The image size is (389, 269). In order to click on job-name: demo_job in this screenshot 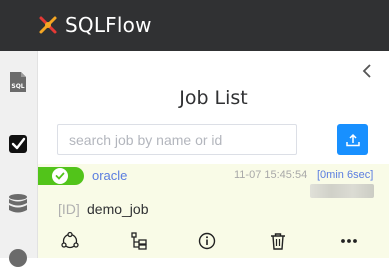, I will do `click(118, 209)`.